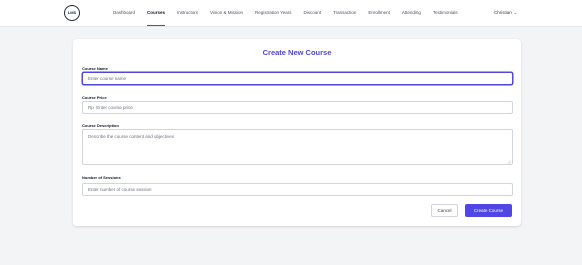 The width and height of the screenshot is (582, 265). What do you see at coordinates (509, 162) in the screenshot?
I see `resize-grip-icon` at bounding box center [509, 162].